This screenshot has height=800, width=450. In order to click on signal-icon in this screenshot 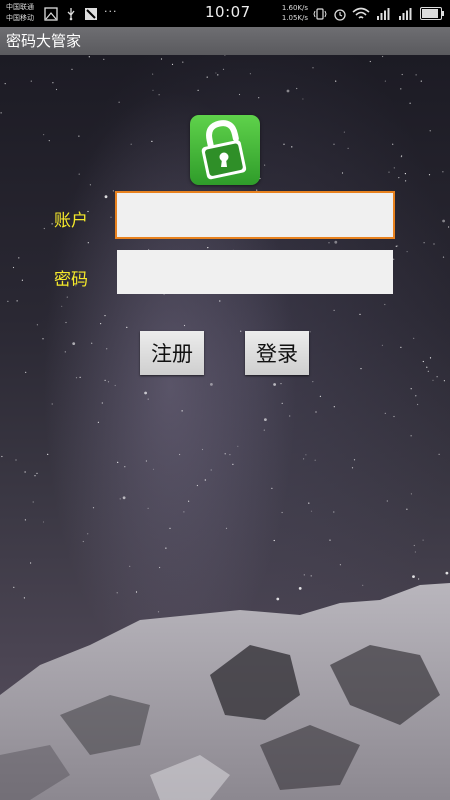, I will do `click(383, 14)`.